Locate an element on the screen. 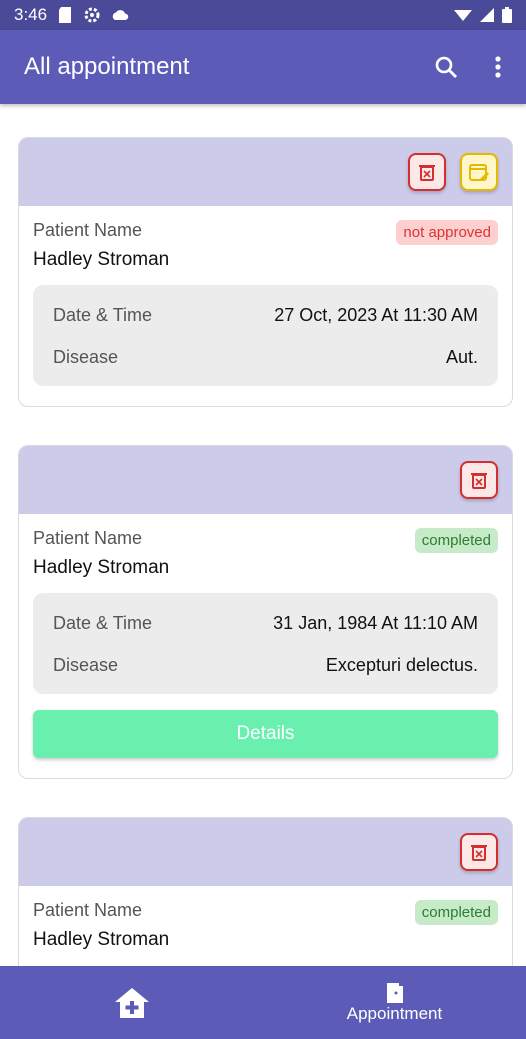 Image resolution: width=526 pixels, height=1039 pixels. date-time-value: 31 Jan, 1984 At 11:10 AM is located at coordinates (375, 623).